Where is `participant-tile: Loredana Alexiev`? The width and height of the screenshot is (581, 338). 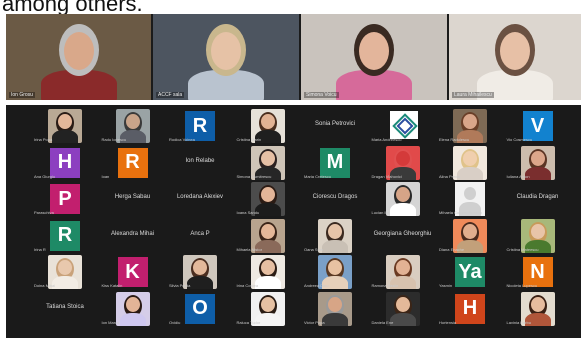
participant-tile: Loredana Alexiev is located at coordinates (200, 199).